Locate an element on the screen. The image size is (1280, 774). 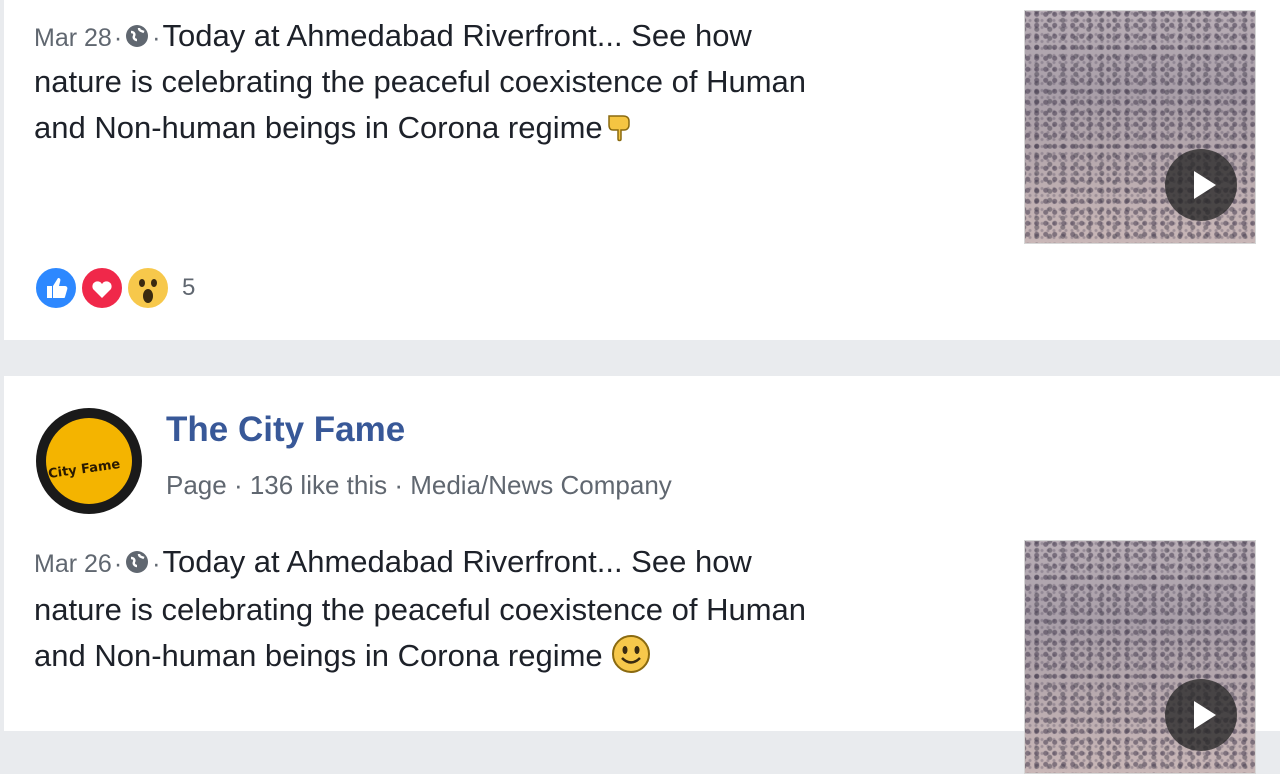
post-date: Mar 28 is located at coordinates (73, 38).